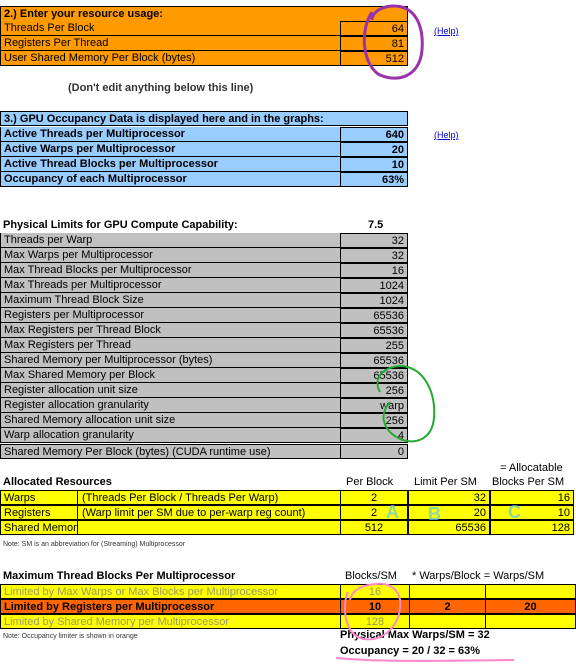  Describe the element at coordinates (170, 420) in the screenshot. I see `limit-label: Shared Memory allocation unit size` at that location.